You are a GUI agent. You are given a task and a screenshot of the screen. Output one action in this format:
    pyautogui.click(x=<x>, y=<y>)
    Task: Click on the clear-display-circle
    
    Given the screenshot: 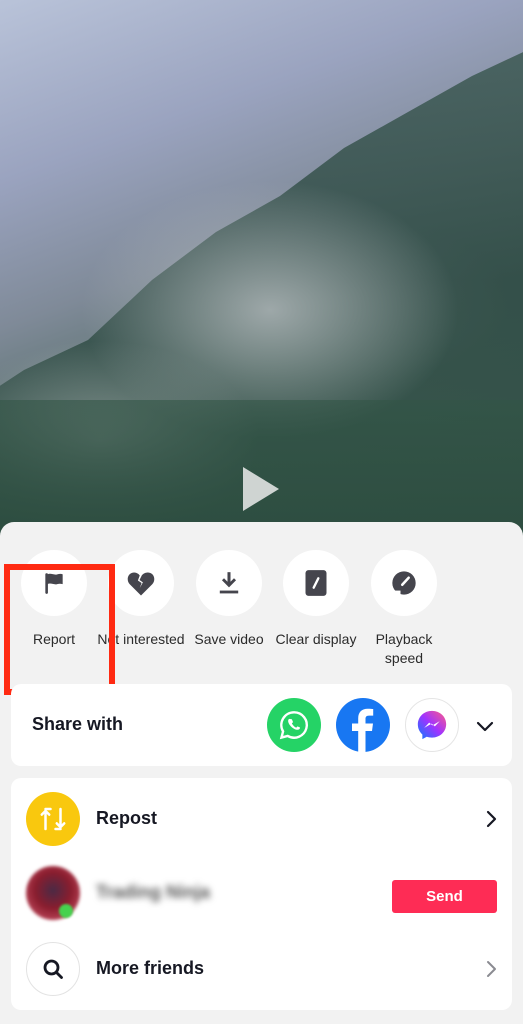 What is the action you would take?
    pyautogui.click(x=316, y=583)
    